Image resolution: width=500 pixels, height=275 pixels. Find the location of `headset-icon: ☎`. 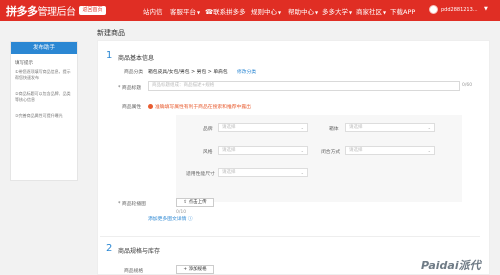

headset-icon: ☎ is located at coordinates (209, 12).